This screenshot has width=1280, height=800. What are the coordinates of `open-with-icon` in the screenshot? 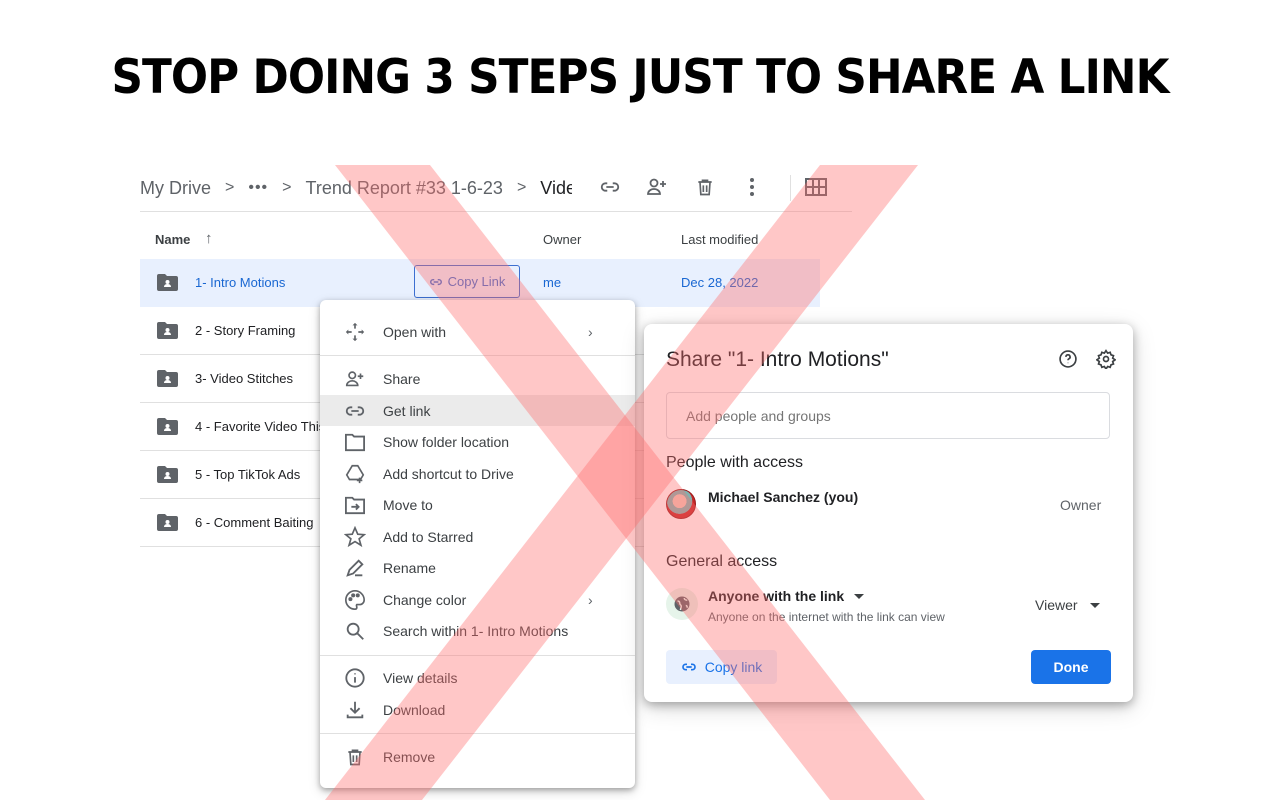 It's located at (355, 332).